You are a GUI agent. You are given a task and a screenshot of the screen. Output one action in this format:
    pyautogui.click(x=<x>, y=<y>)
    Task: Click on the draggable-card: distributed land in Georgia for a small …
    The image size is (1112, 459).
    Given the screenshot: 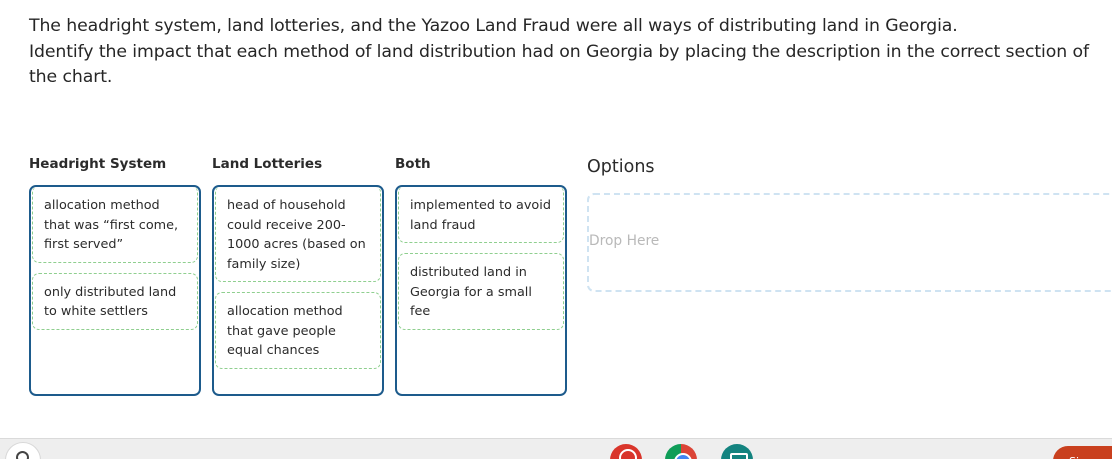 What is the action you would take?
    pyautogui.click(x=481, y=291)
    